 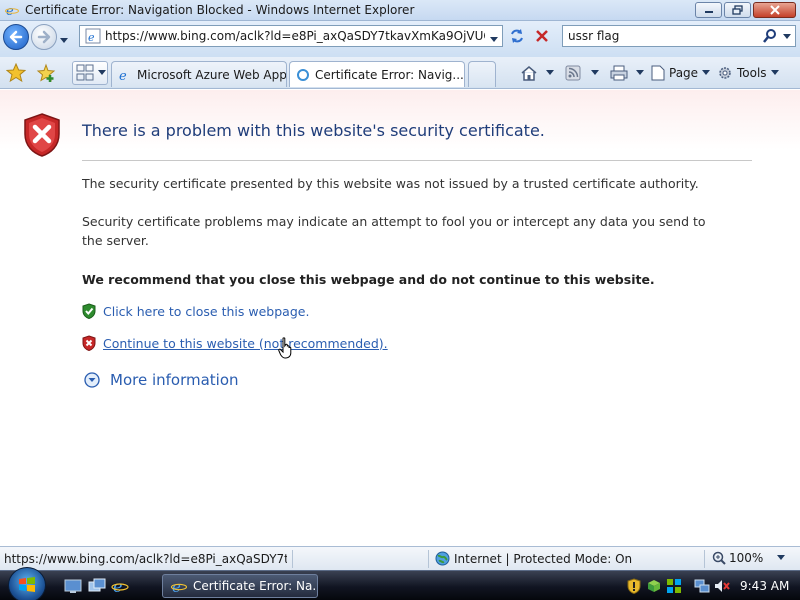 What do you see at coordinates (542, 36) in the screenshot?
I see `stop-button` at bounding box center [542, 36].